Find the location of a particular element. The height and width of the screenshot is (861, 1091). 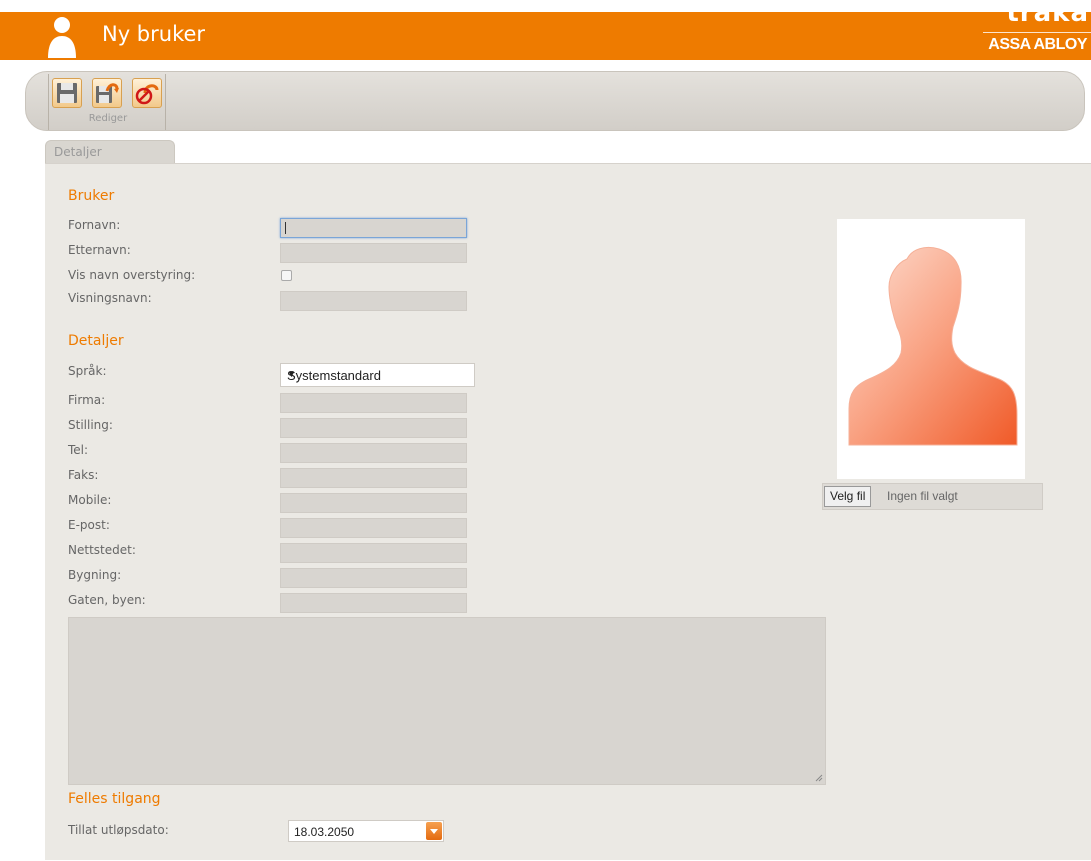

fornavn-input is located at coordinates (373, 228).